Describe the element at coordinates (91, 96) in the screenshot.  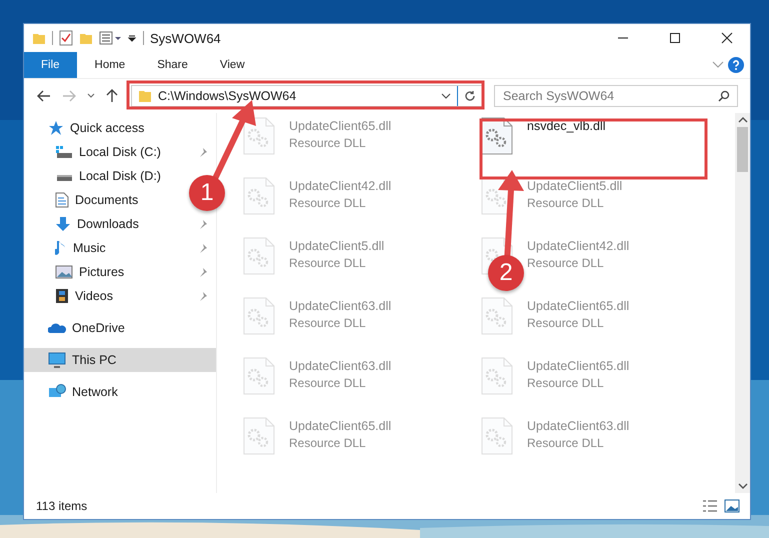
I see `recent-dropdown-icon` at that location.